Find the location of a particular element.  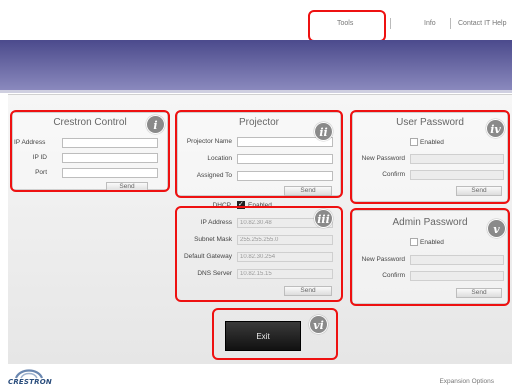

tools-highlight is located at coordinates (347, 26).